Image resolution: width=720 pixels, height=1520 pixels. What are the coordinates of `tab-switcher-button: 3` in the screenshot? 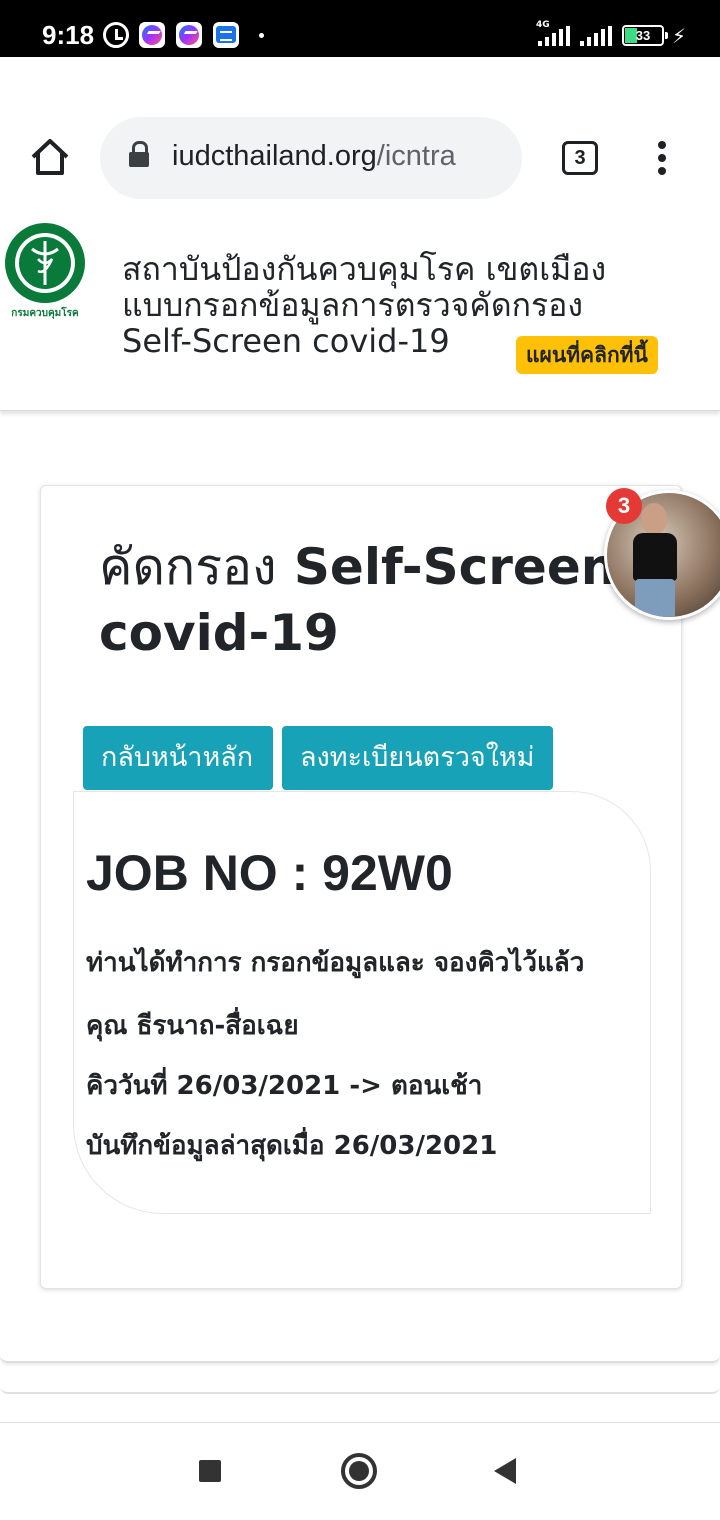 It's located at (580, 158).